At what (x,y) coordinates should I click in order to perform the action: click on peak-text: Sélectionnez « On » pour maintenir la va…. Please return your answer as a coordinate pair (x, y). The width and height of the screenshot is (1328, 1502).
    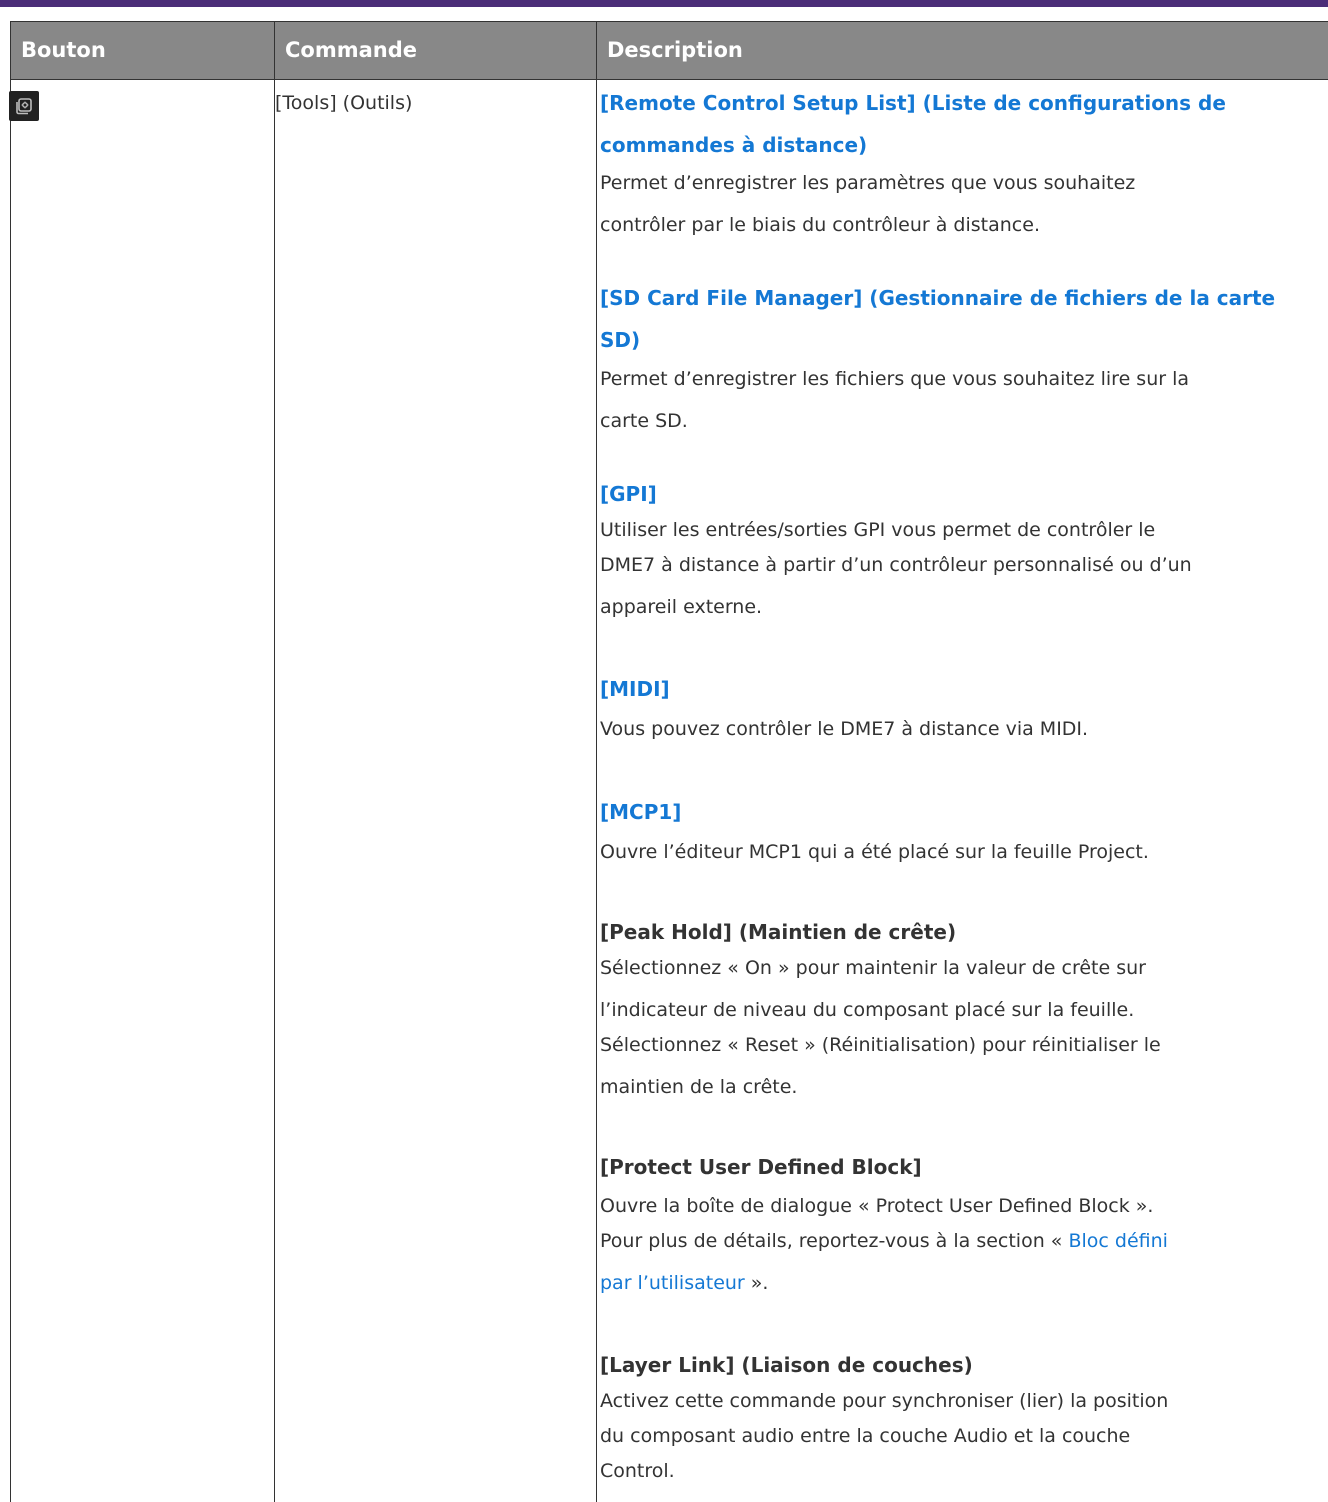
    Looking at the image, I should click on (873, 968).